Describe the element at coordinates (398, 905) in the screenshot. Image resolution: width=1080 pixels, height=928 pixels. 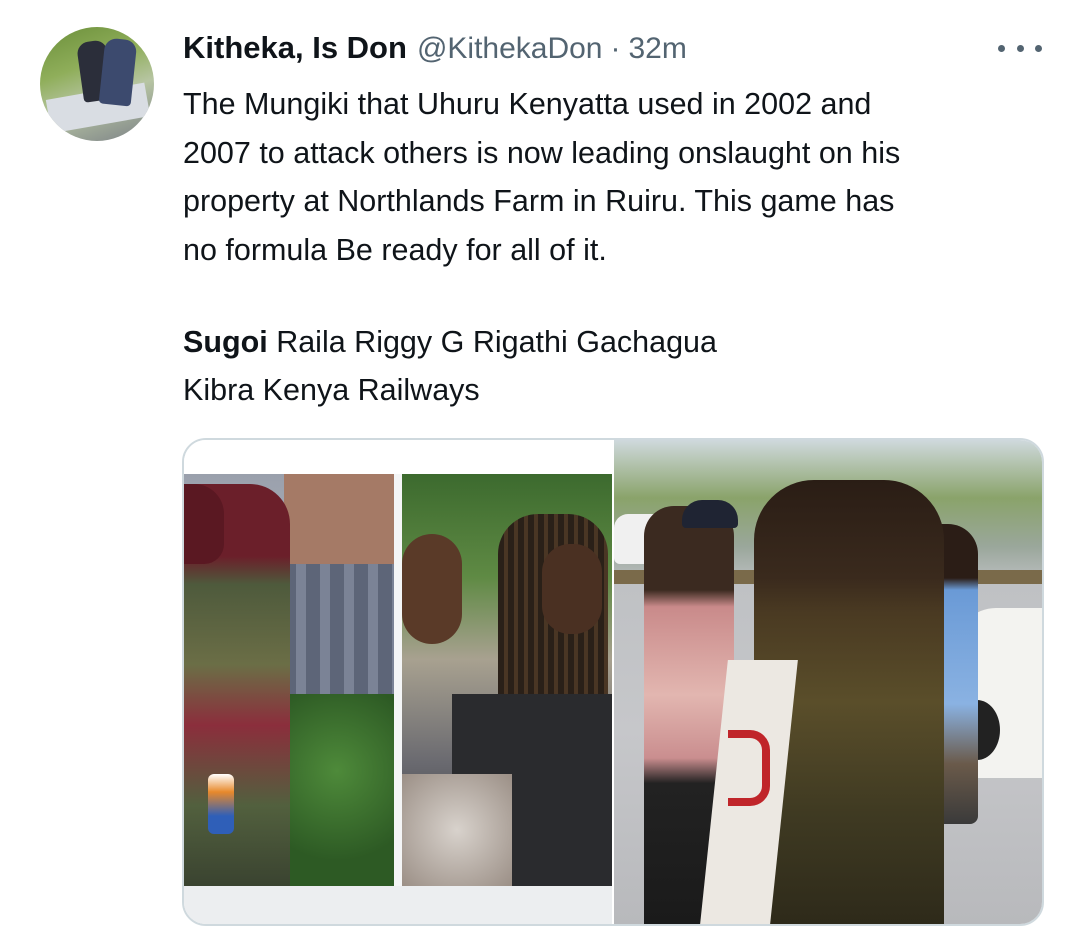
I see `image-bottom-band` at that location.